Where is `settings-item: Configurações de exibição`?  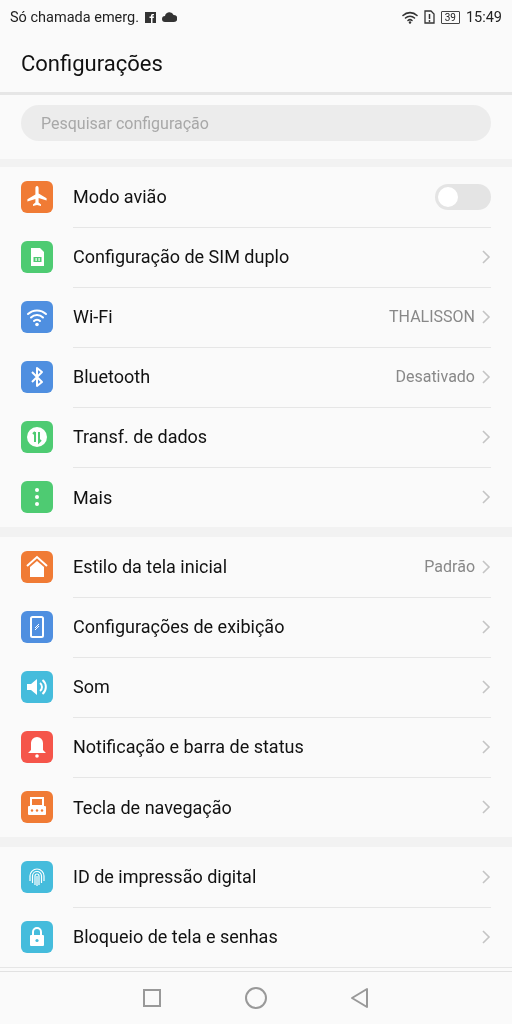 settings-item: Configurações de exibição is located at coordinates (256, 627).